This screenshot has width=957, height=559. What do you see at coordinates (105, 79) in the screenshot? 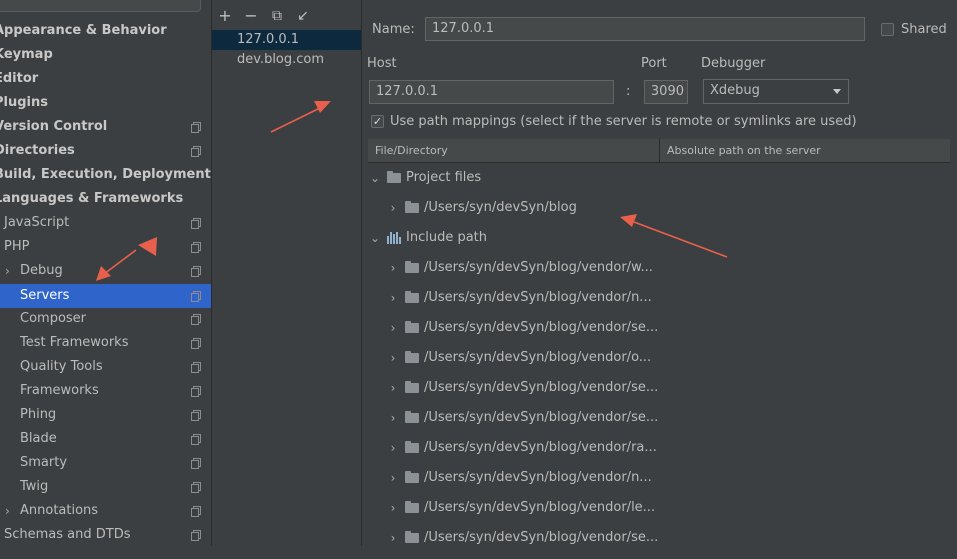
I see `sidebar-item-editor: Editor` at bounding box center [105, 79].